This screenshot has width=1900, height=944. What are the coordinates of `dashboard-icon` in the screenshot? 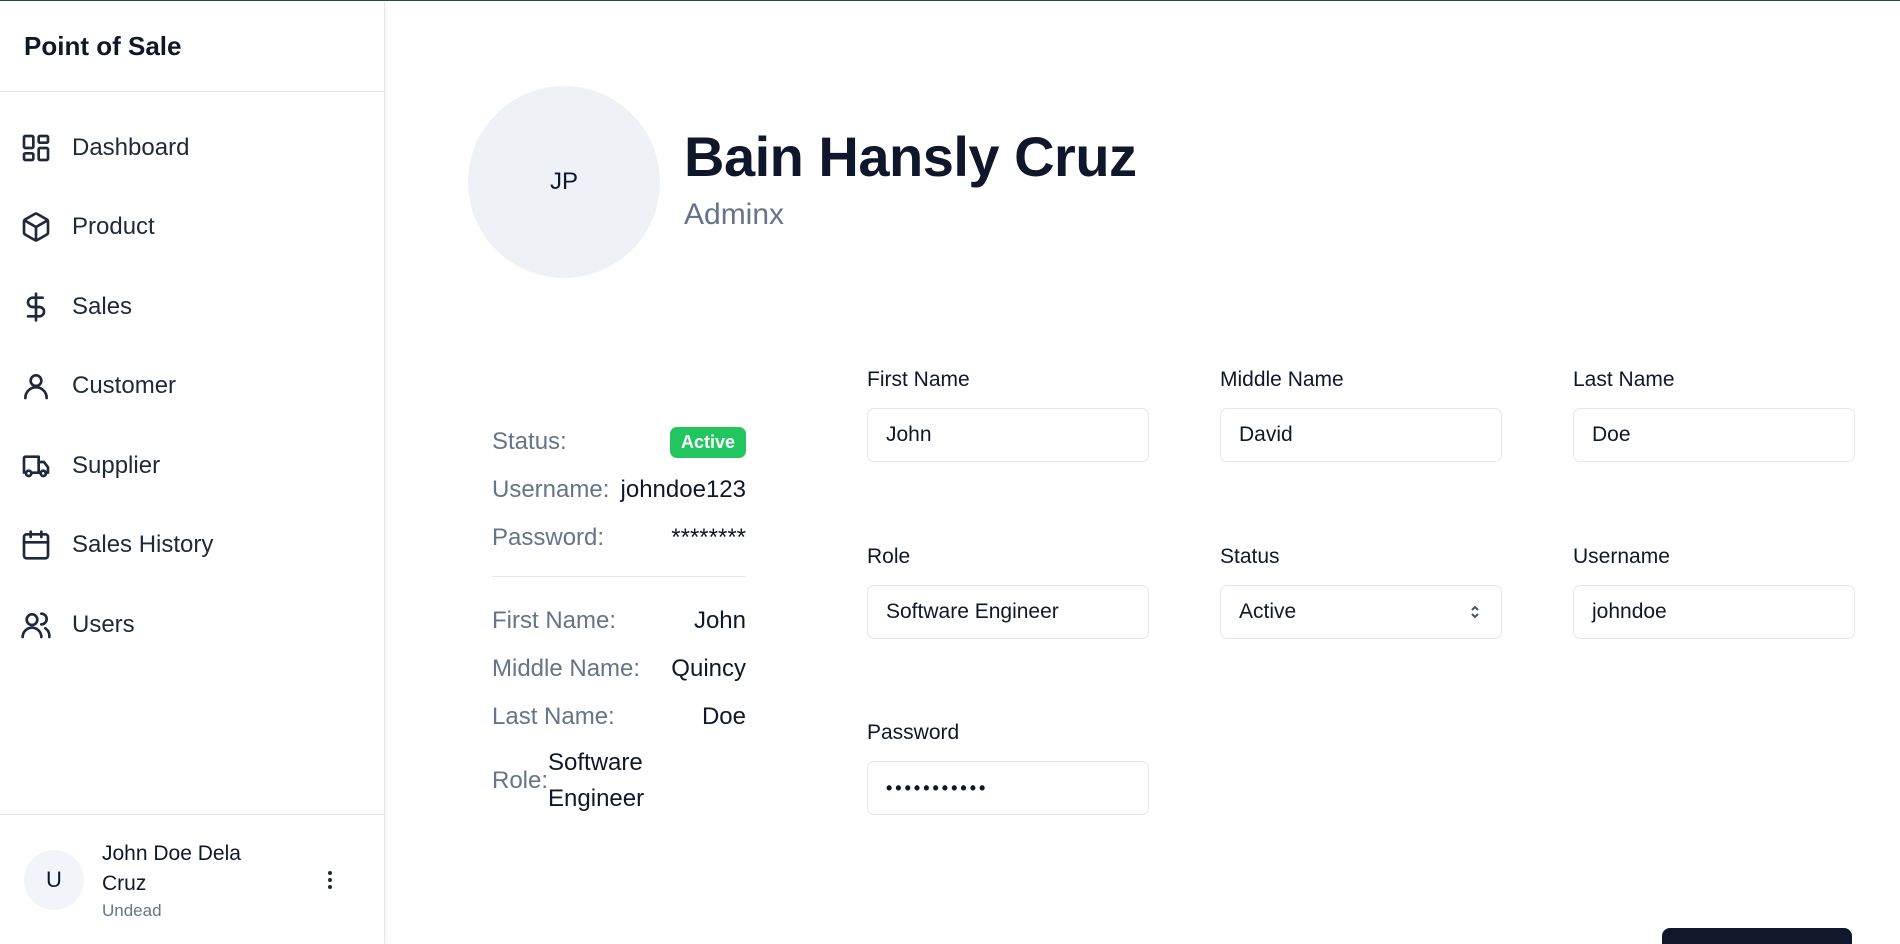 It's located at (36, 148).